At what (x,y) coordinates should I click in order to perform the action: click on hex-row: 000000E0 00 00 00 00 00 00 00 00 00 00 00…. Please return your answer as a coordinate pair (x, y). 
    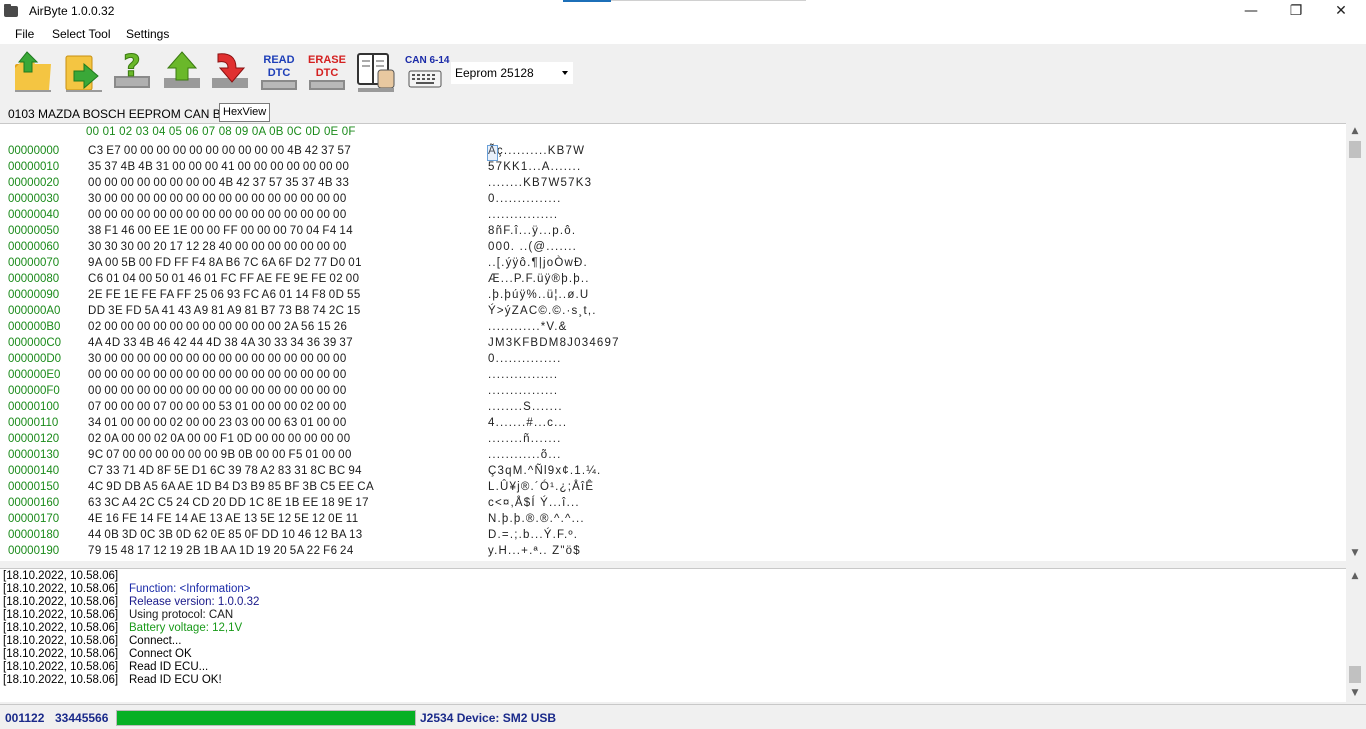
    Looking at the image, I should click on (670, 377).